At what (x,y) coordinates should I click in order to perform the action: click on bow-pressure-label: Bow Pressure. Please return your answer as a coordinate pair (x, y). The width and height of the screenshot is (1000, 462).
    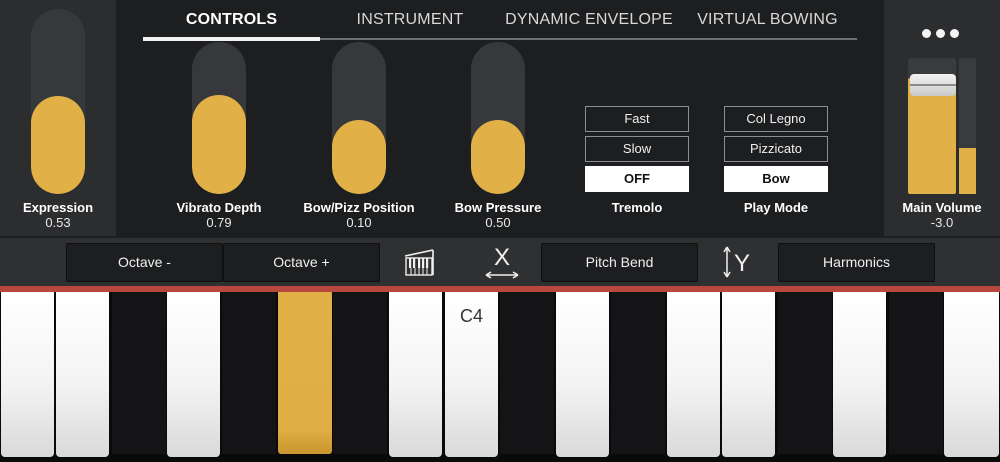
    Looking at the image, I should click on (498, 207).